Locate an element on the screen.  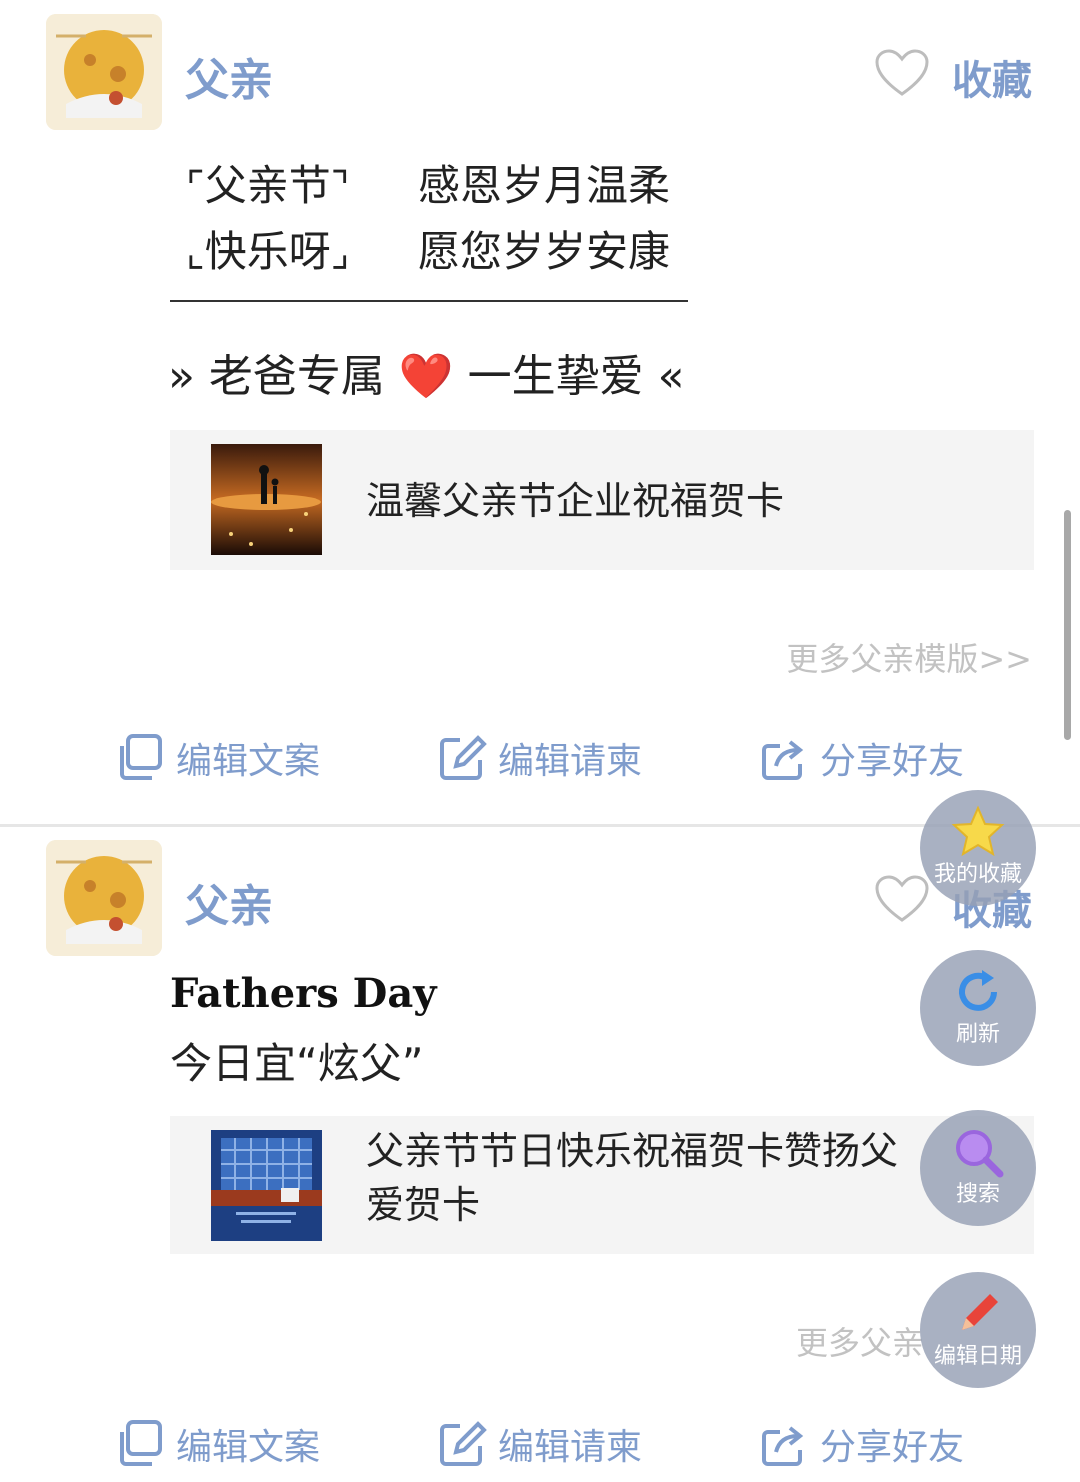
text-right-1: 感恩岁月温柔 is located at coordinates (544, 185).